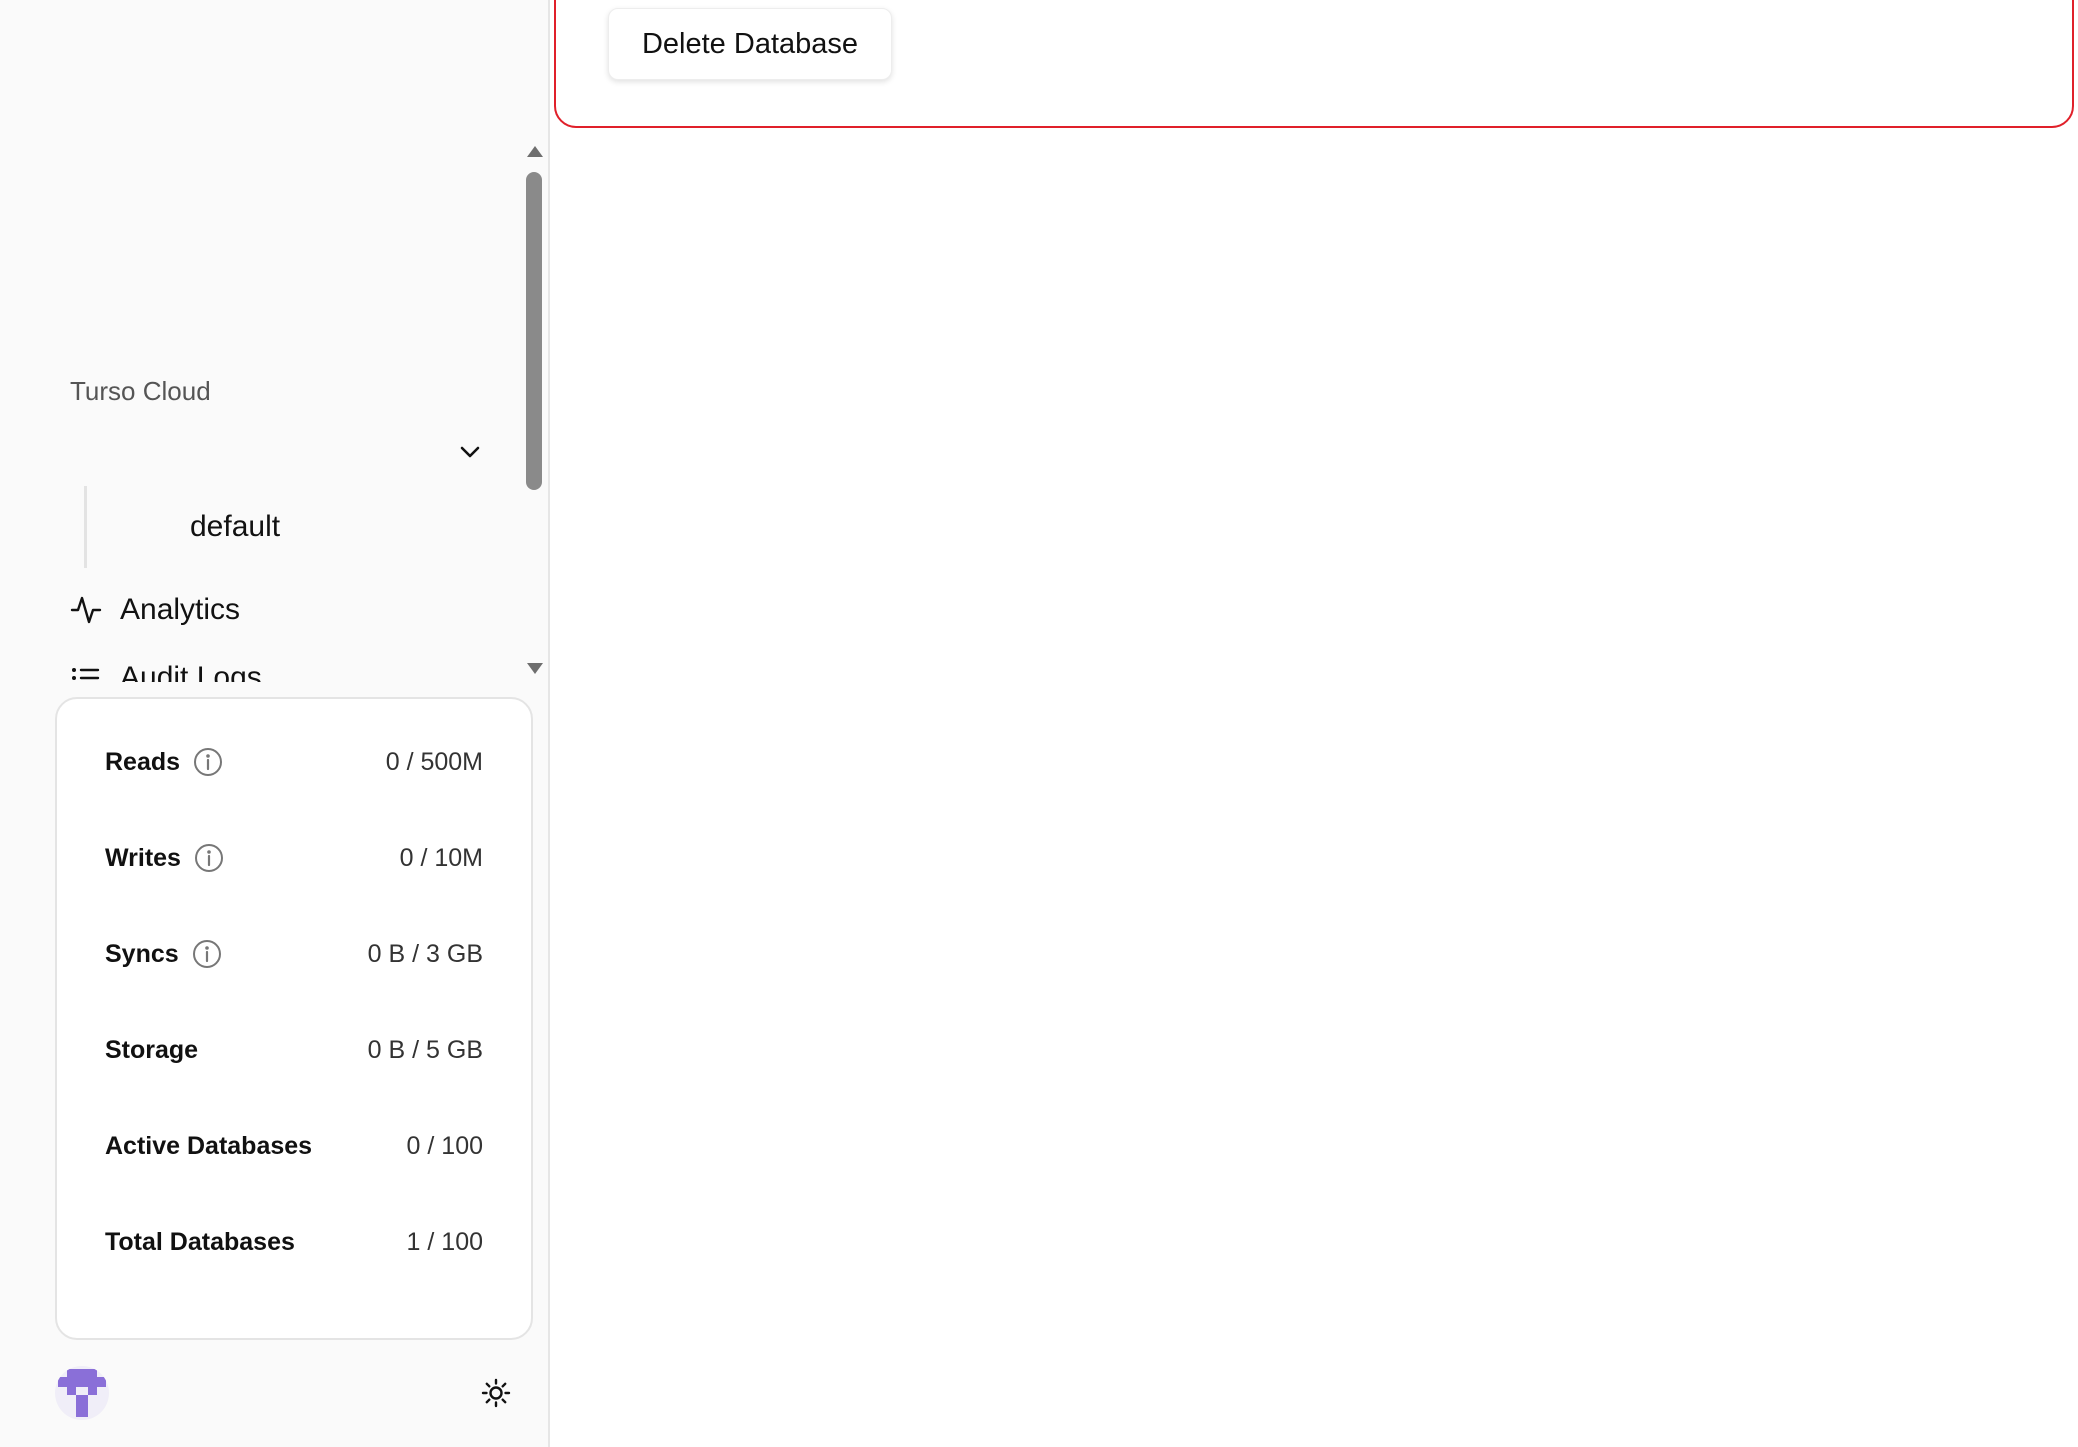 Image resolution: width=2078 pixels, height=1447 pixels. Describe the element at coordinates (86, 674) in the screenshot. I see `list-icon` at that location.